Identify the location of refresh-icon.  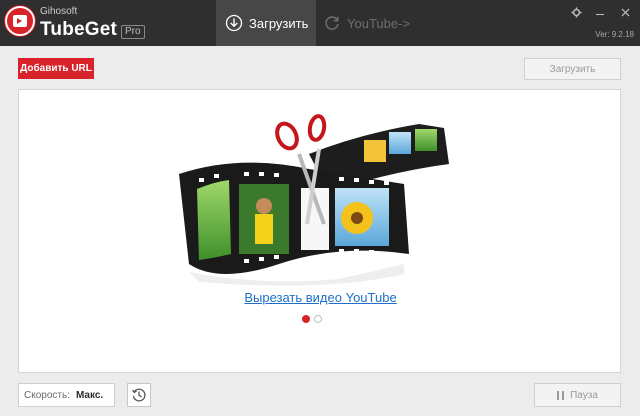
(332, 23).